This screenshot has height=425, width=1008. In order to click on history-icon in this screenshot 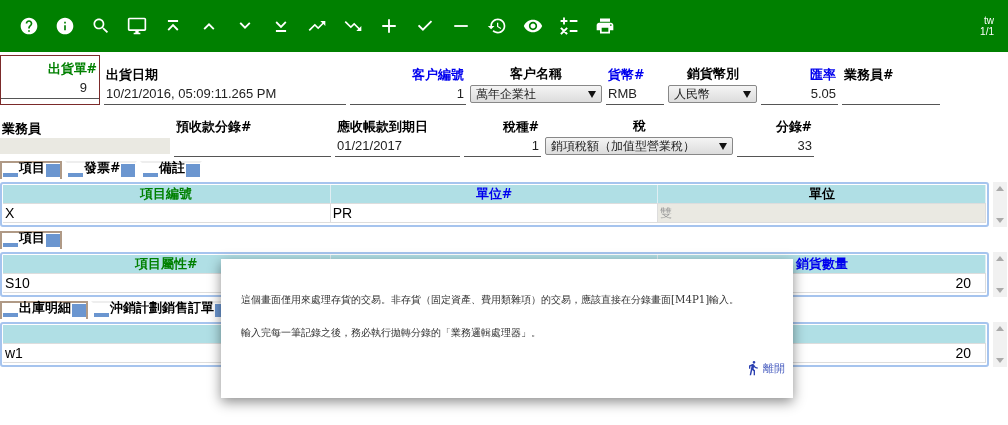, I will do `click(497, 26)`.